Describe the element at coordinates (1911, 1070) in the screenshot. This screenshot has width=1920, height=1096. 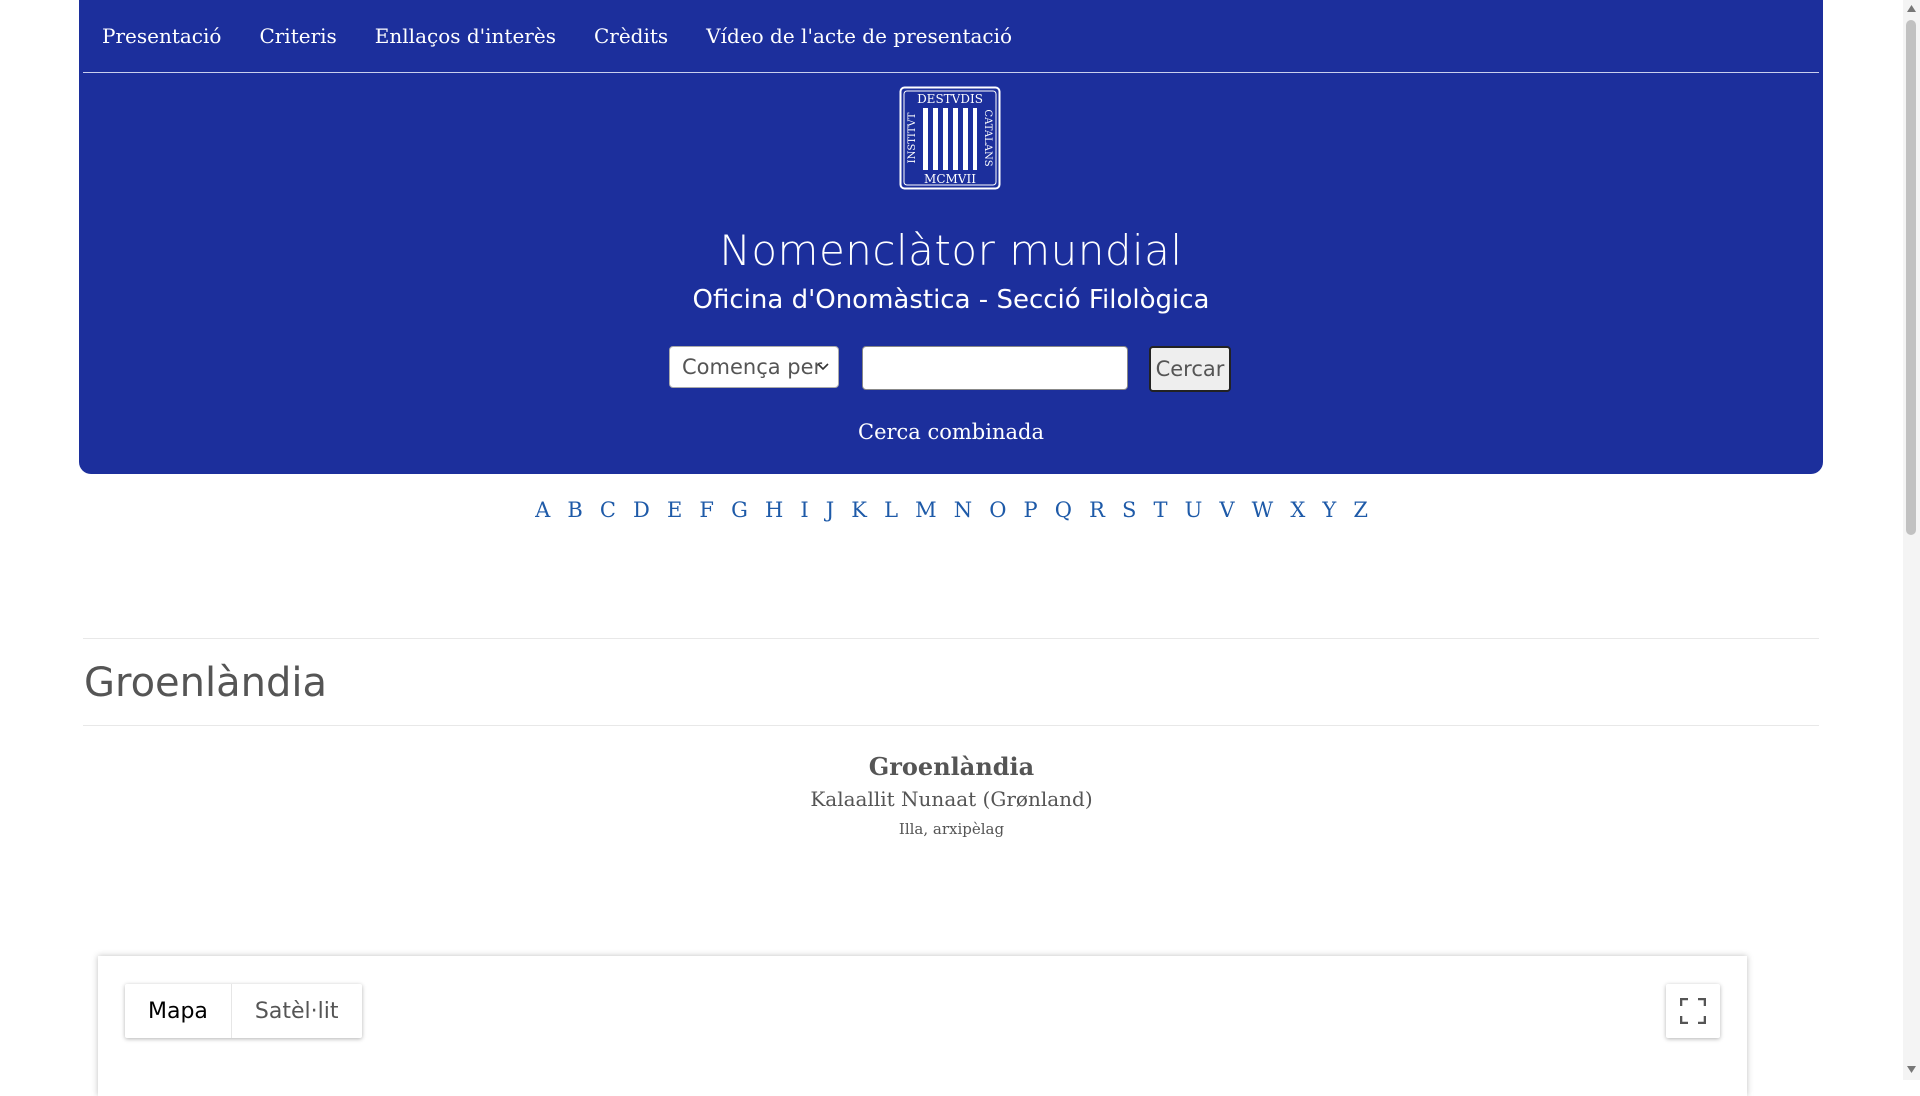
I see `scroll-down-icon` at that location.